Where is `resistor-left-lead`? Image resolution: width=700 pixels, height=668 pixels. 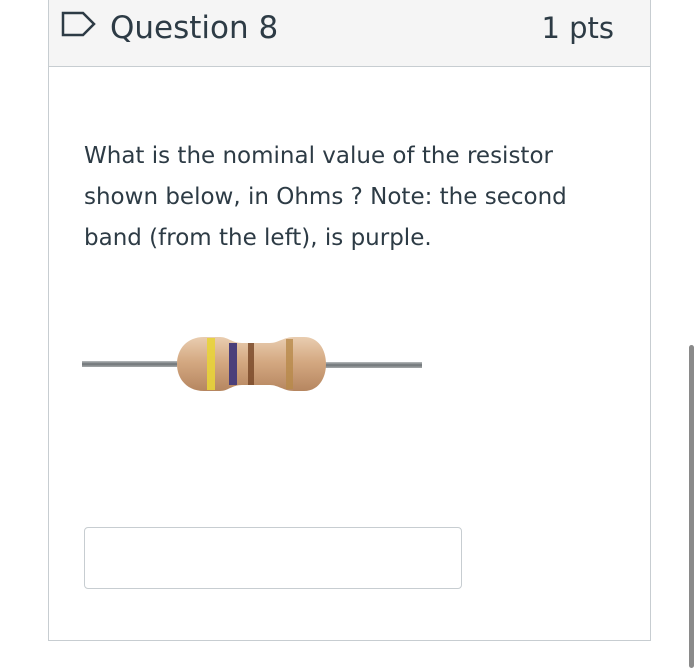
resistor-left-lead is located at coordinates (129, 364).